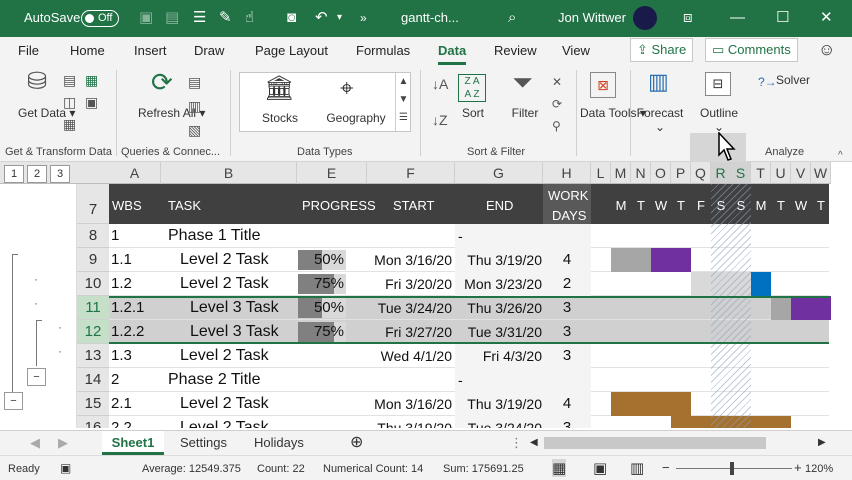 Image resolution: width=852 pixels, height=480 pixels. What do you see at coordinates (339, 18) in the screenshot?
I see `undo-dropdown-icon: ▾` at bounding box center [339, 18].